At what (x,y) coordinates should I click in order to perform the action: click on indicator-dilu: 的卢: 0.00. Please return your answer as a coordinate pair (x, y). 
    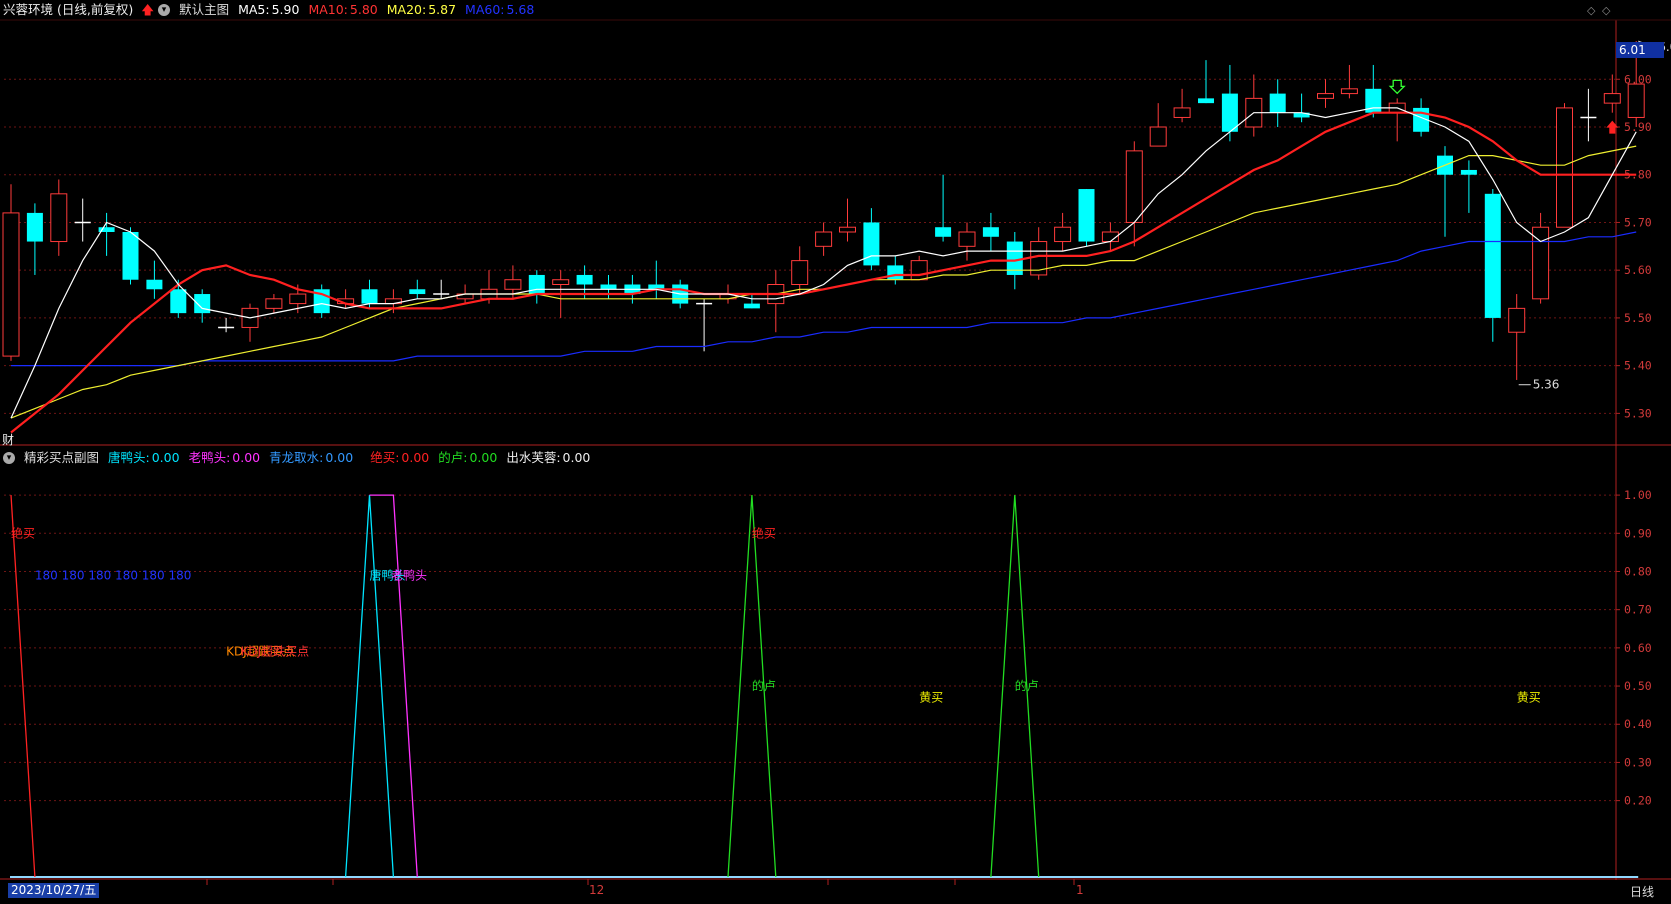
    Looking at the image, I should click on (468, 457).